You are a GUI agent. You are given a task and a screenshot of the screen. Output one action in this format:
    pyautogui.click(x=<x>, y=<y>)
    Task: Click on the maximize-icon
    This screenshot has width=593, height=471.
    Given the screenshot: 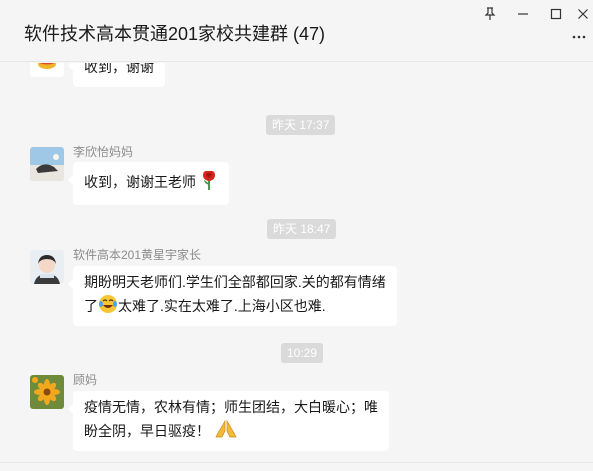 What is the action you would take?
    pyautogui.click(x=556, y=14)
    